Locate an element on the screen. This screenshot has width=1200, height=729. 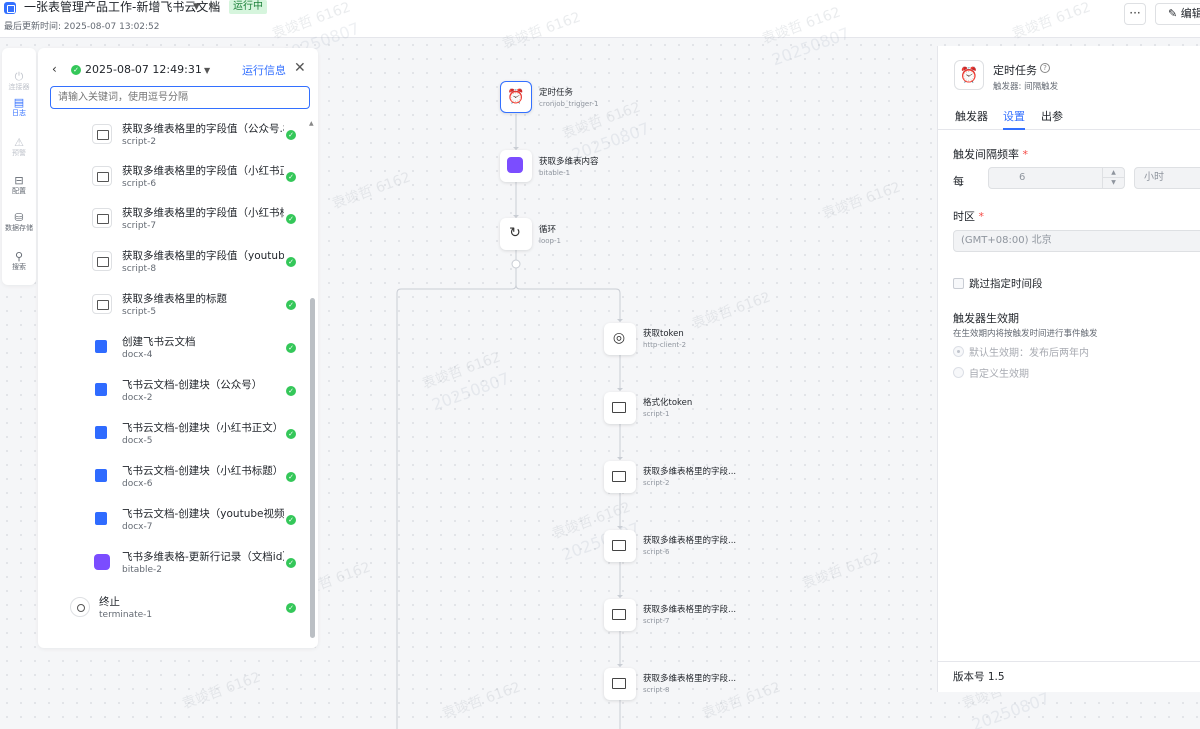
log-node-name: 创建飞书云文档 is located at coordinates (159, 342).